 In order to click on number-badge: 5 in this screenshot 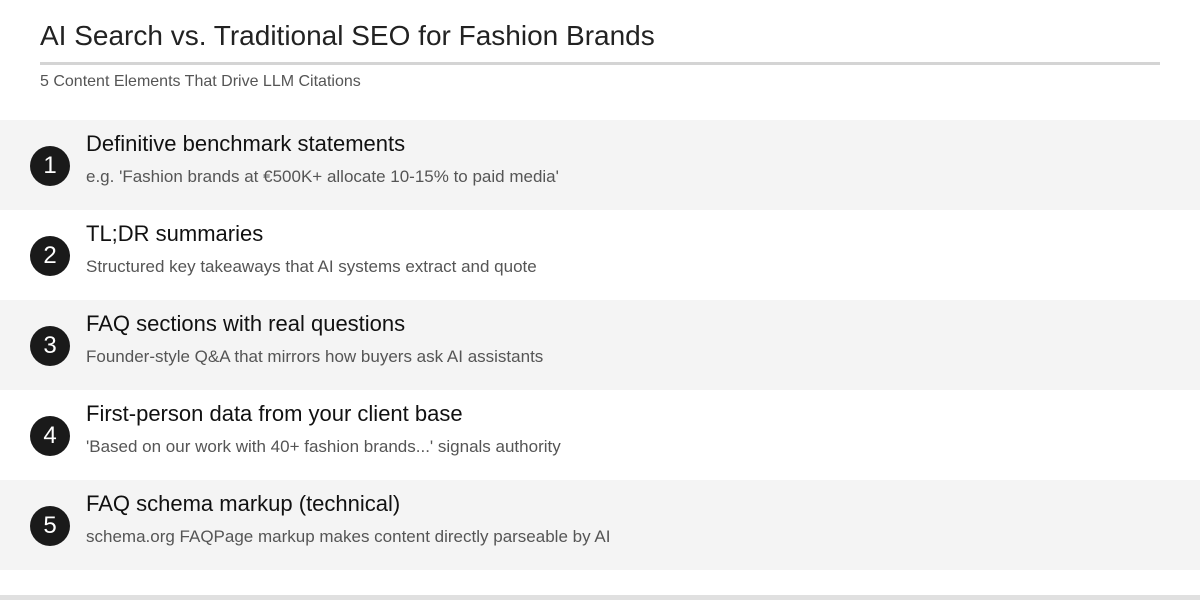, I will do `click(50, 526)`.